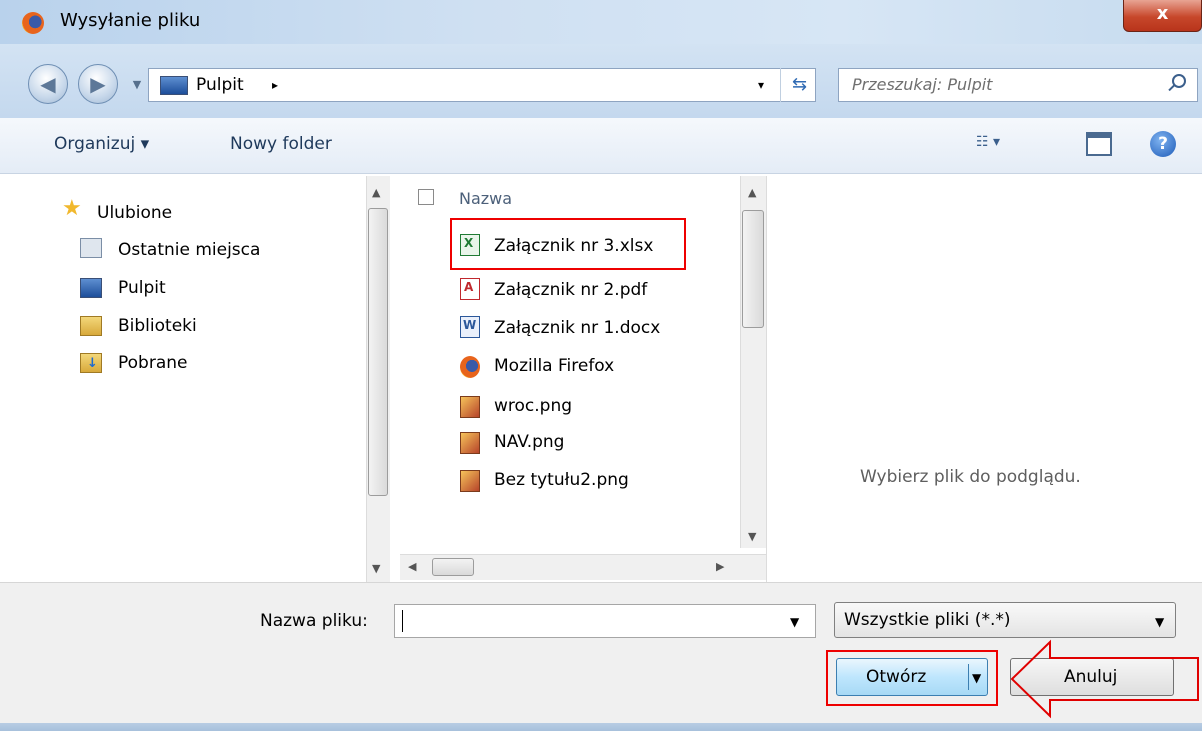  Describe the element at coordinates (1179, 81) in the screenshot. I see `search-icon` at that location.